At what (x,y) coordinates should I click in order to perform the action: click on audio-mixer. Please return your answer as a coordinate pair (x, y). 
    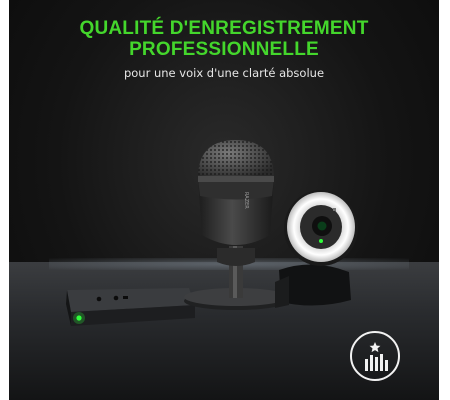
    Looking at the image, I should click on (130, 307).